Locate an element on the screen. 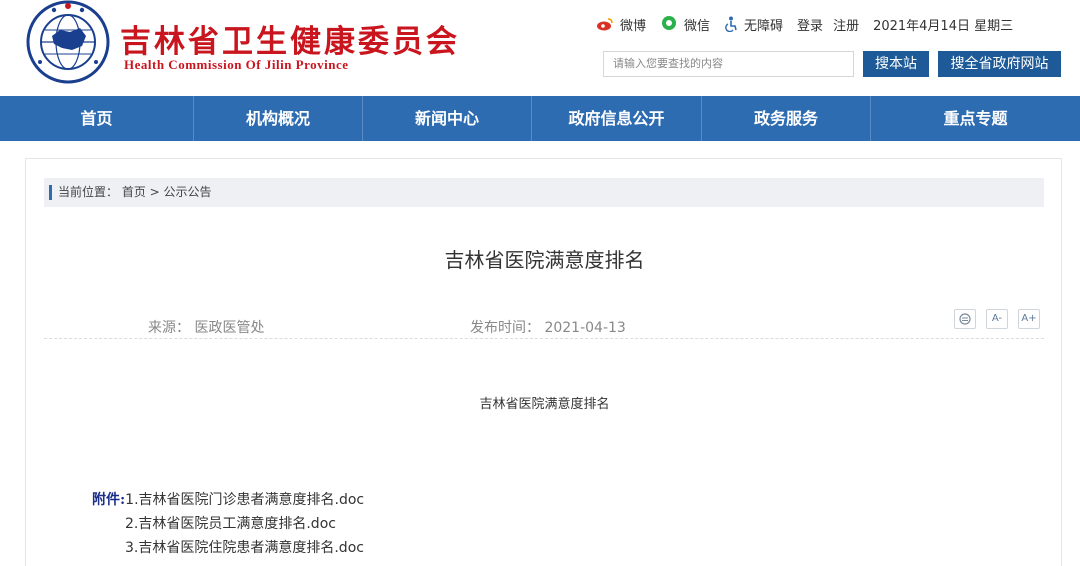 The height and width of the screenshot is (566, 1080). font-increase-button: A+ is located at coordinates (1029, 319).